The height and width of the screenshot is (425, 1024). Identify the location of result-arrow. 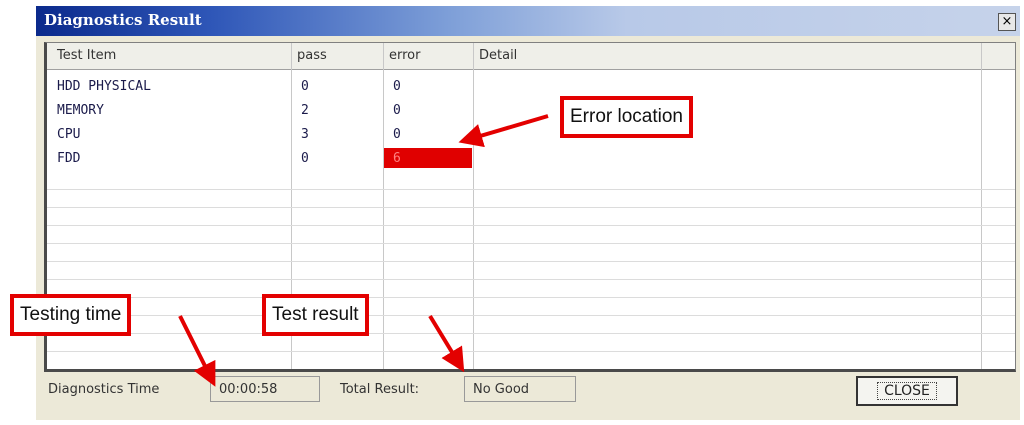
(446, 343).